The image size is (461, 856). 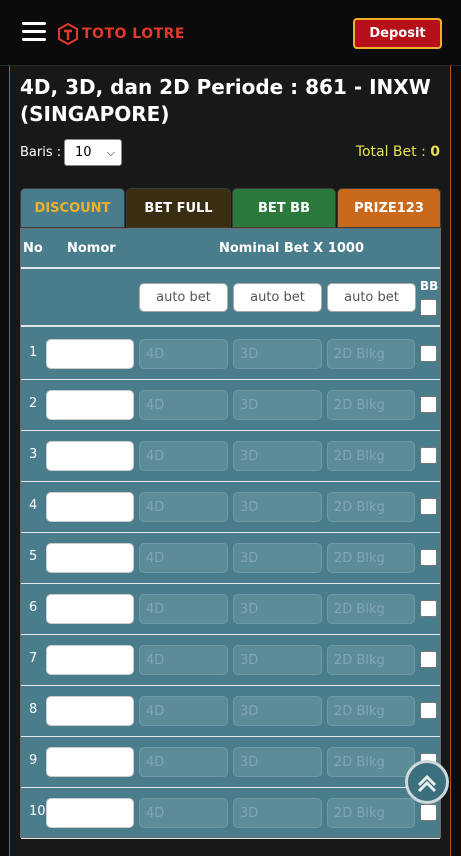 I want to click on table-row: 6 4D 3D 2D Blkg, so click(x=230, y=609).